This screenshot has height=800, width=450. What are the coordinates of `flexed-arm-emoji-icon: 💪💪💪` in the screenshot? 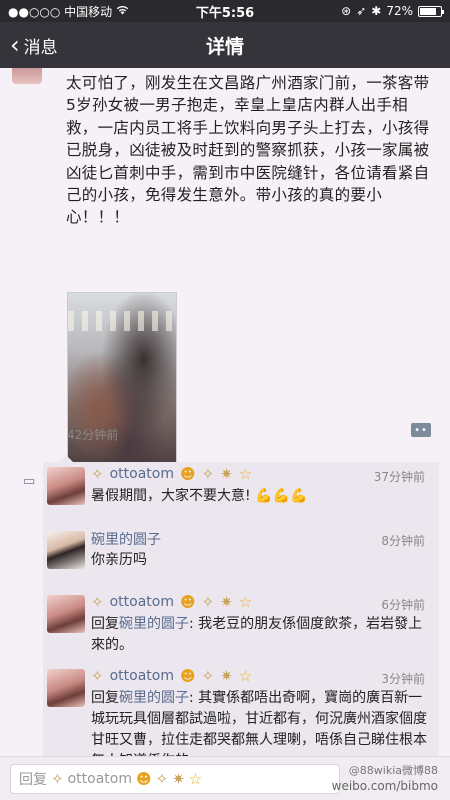 It's located at (281, 496).